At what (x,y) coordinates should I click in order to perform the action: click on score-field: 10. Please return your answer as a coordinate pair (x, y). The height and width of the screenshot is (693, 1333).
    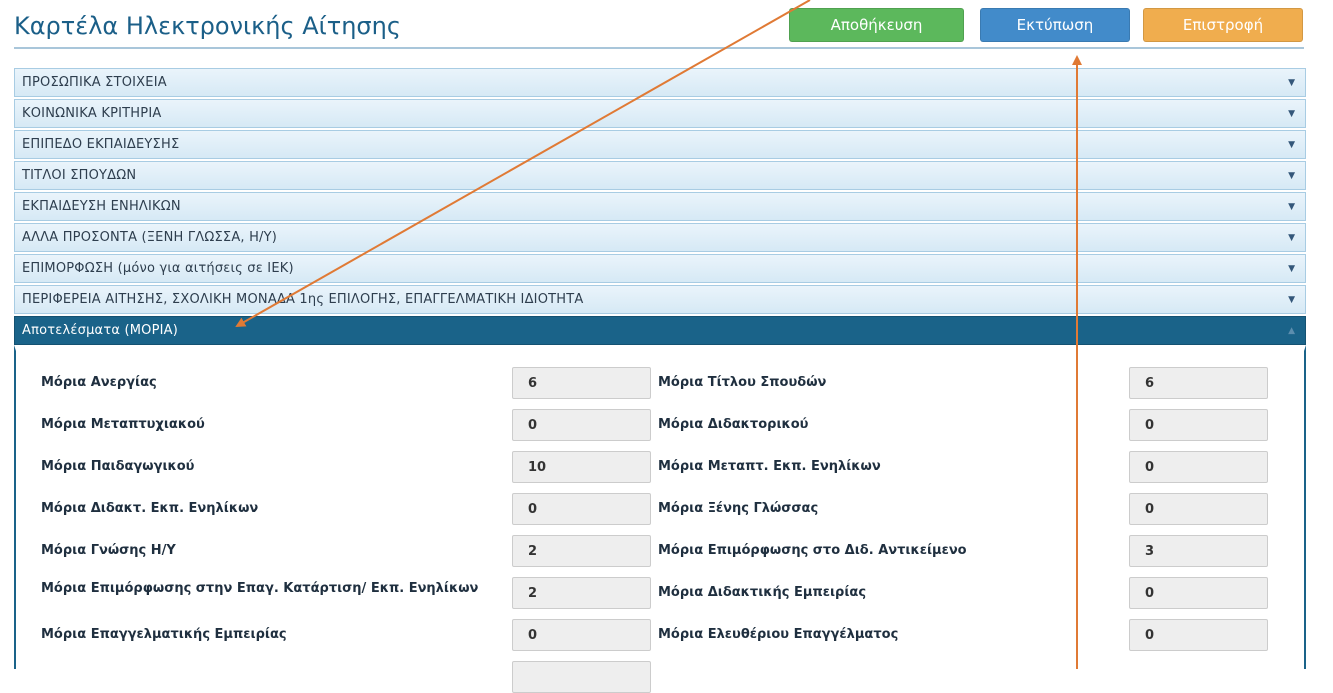
    Looking at the image, I should click on (581, 467).